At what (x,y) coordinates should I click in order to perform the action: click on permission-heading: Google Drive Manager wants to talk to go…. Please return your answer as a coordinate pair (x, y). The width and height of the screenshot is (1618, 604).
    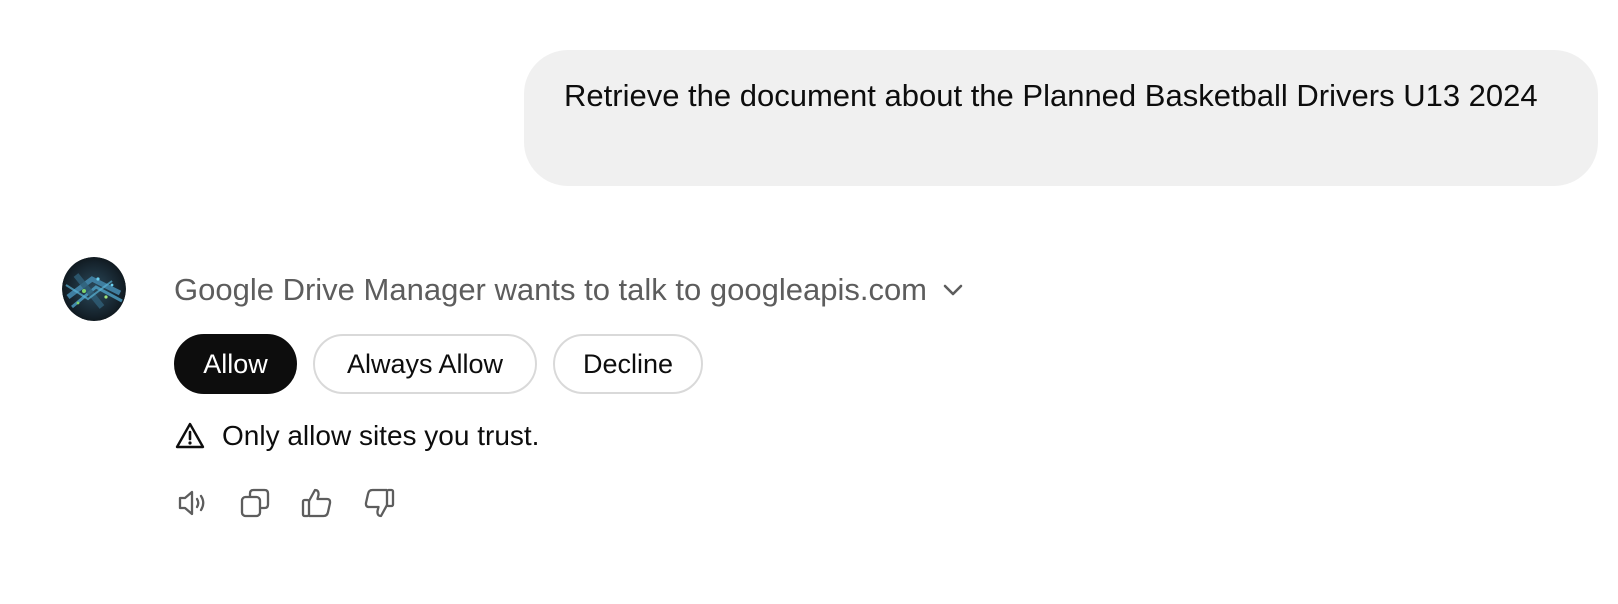
    Looking at the image, I should click on (570, 290).